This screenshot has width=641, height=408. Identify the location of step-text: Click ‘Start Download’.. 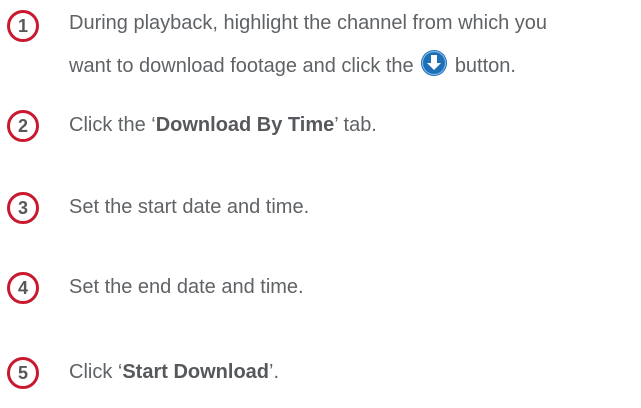
(353, 372).